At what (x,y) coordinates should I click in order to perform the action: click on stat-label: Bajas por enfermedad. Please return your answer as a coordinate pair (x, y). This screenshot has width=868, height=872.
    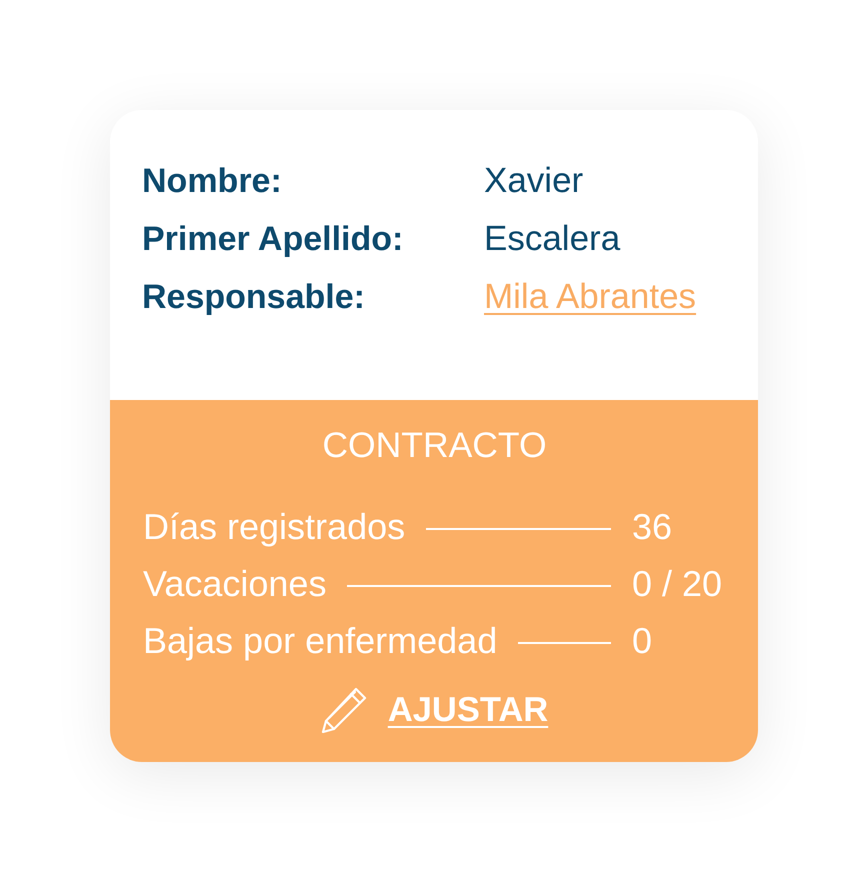
    Looking at the image, I should click on (320, 641).